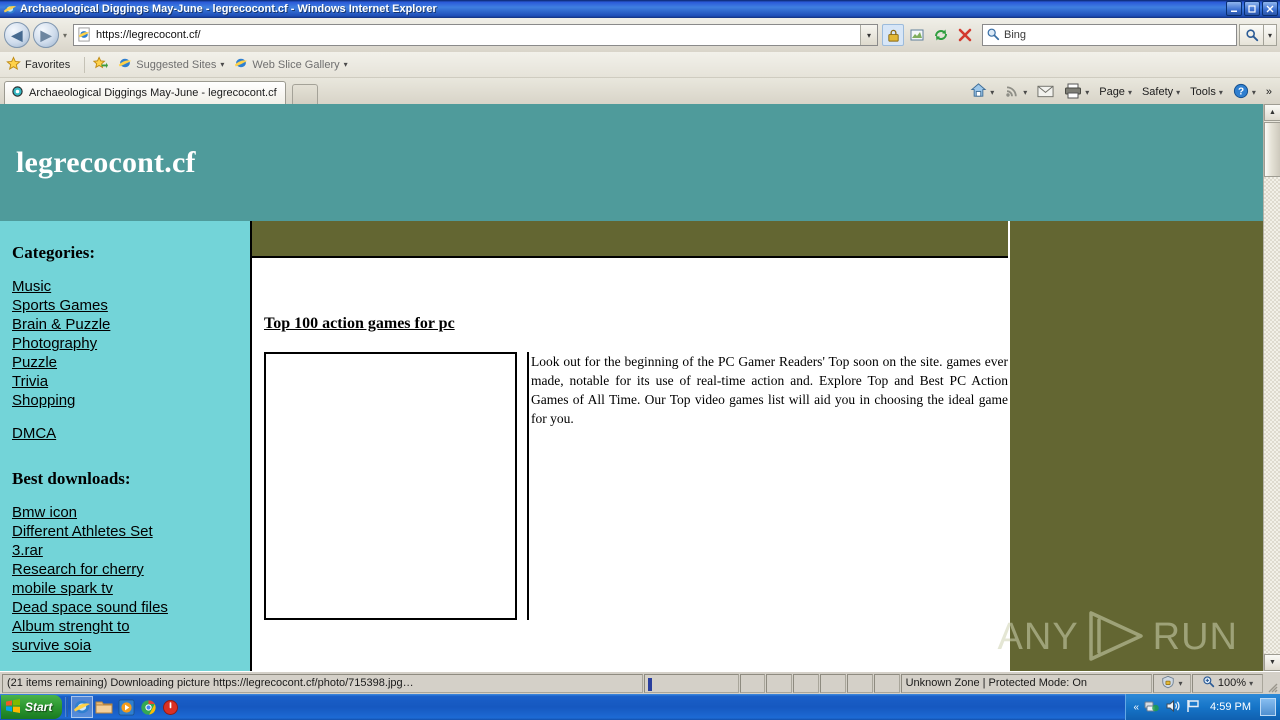  I want to click on search-input: Bing, so click(1120, 35).